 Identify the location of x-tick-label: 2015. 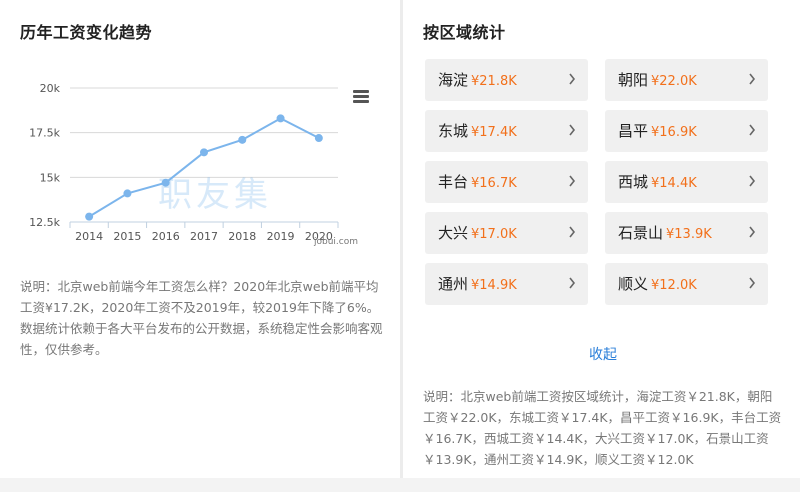
(127, 236).